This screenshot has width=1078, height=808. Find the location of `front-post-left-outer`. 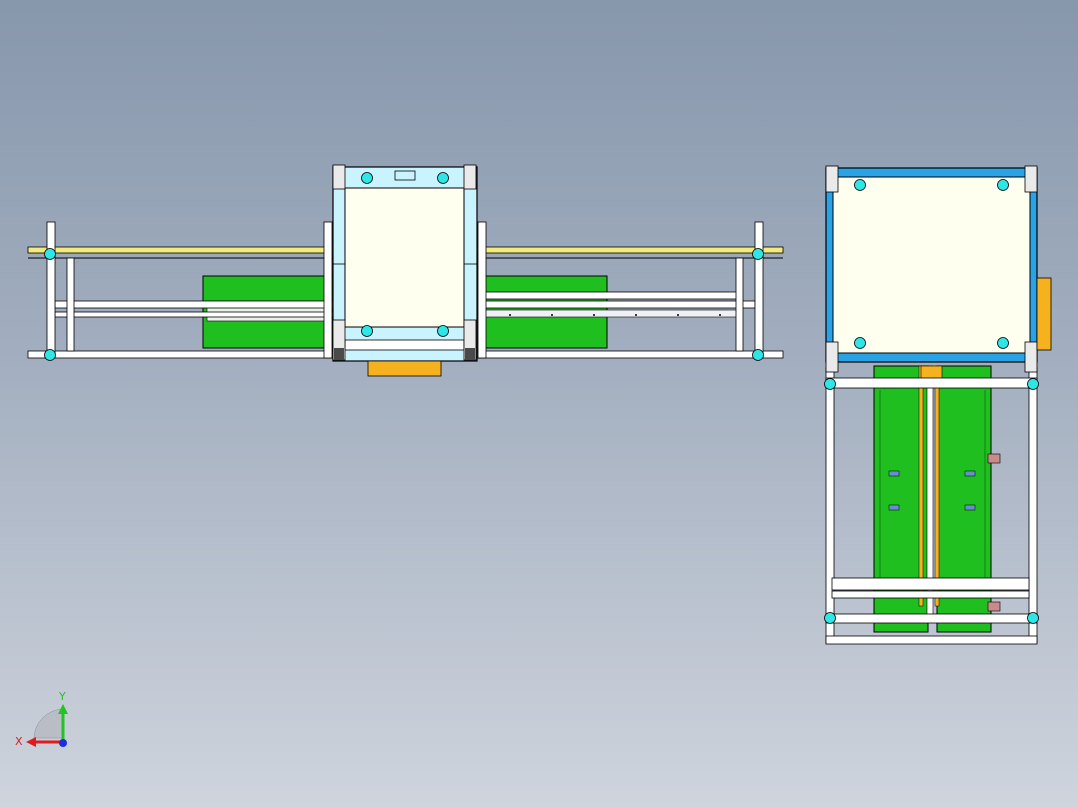

front-post-left-outer is located at coordinates (51, 290).